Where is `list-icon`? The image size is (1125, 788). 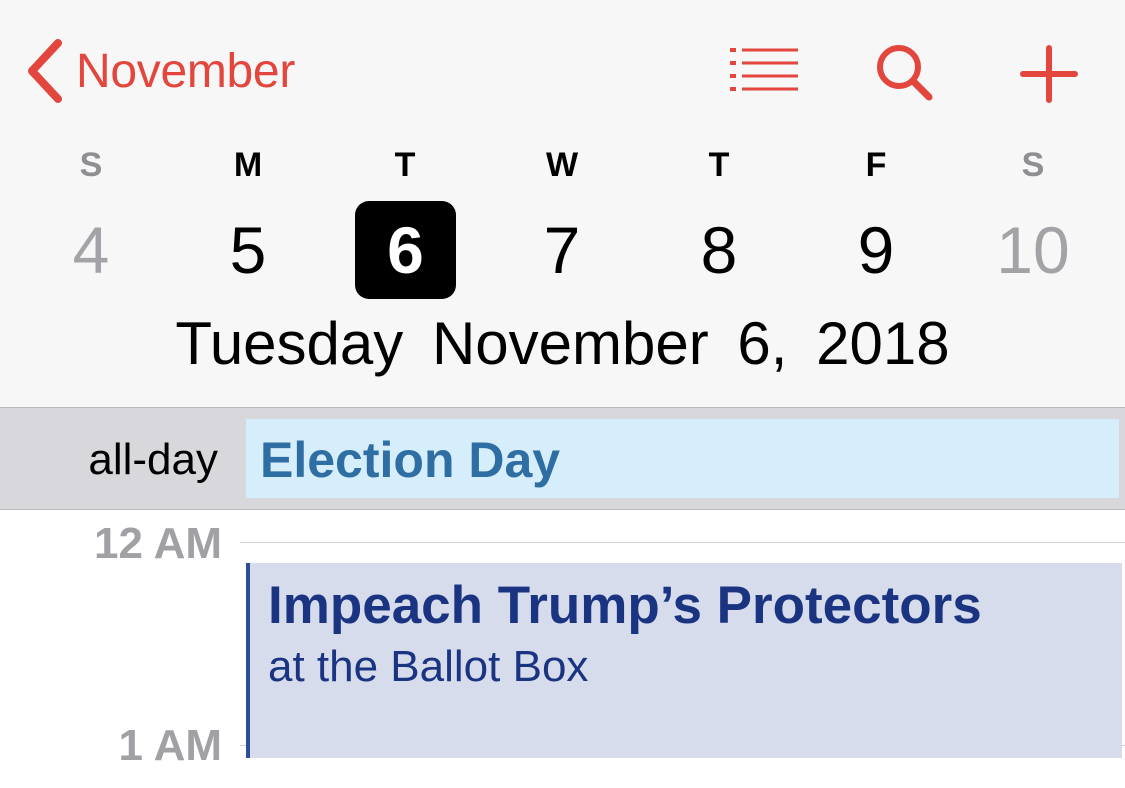 list-icon is located at coordinates (764, 69).